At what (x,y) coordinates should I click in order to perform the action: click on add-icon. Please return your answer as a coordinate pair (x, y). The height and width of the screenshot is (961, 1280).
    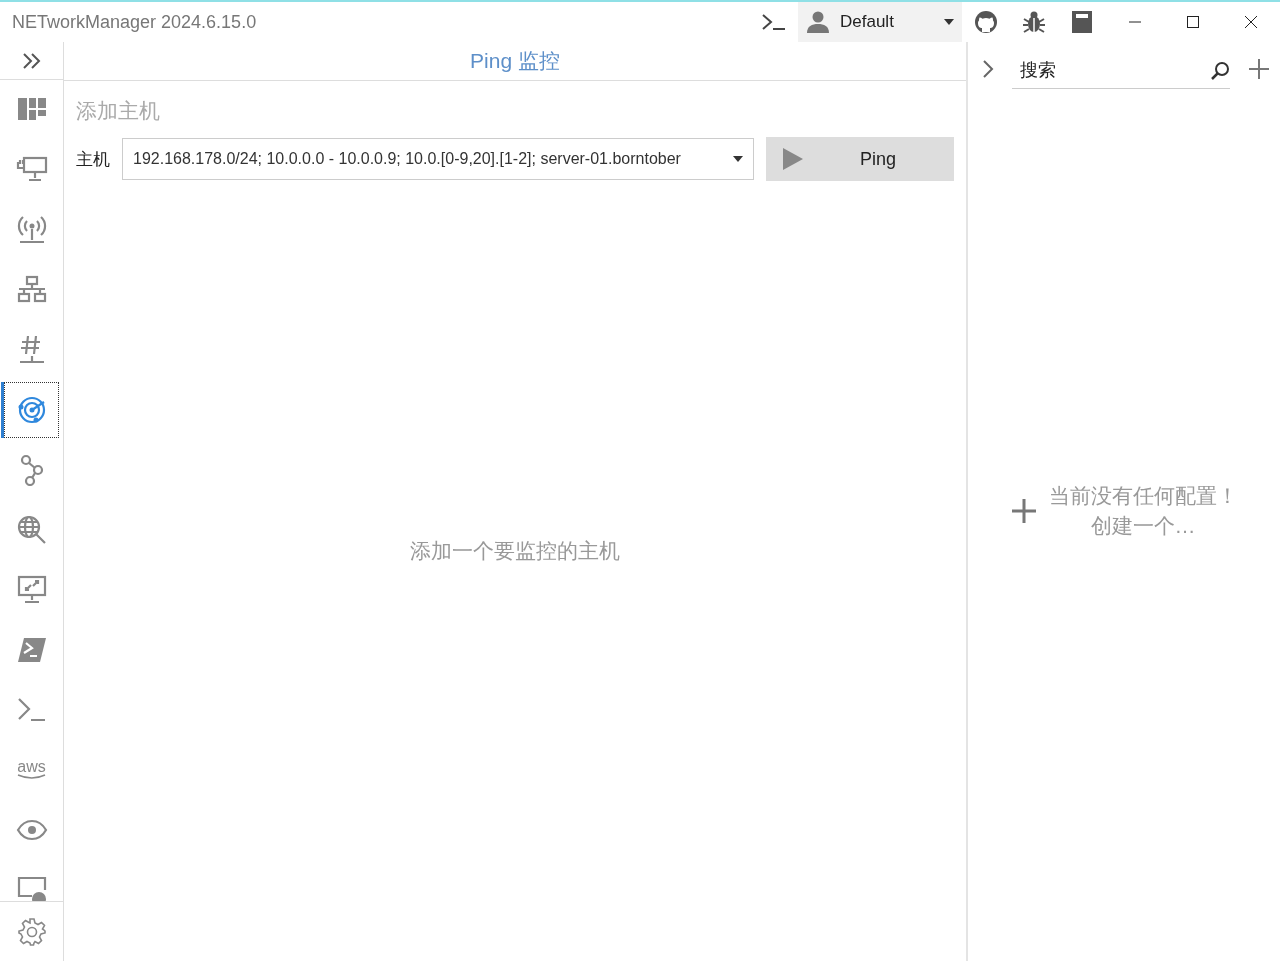
    Looking at the image, I should click on (1023, 510).